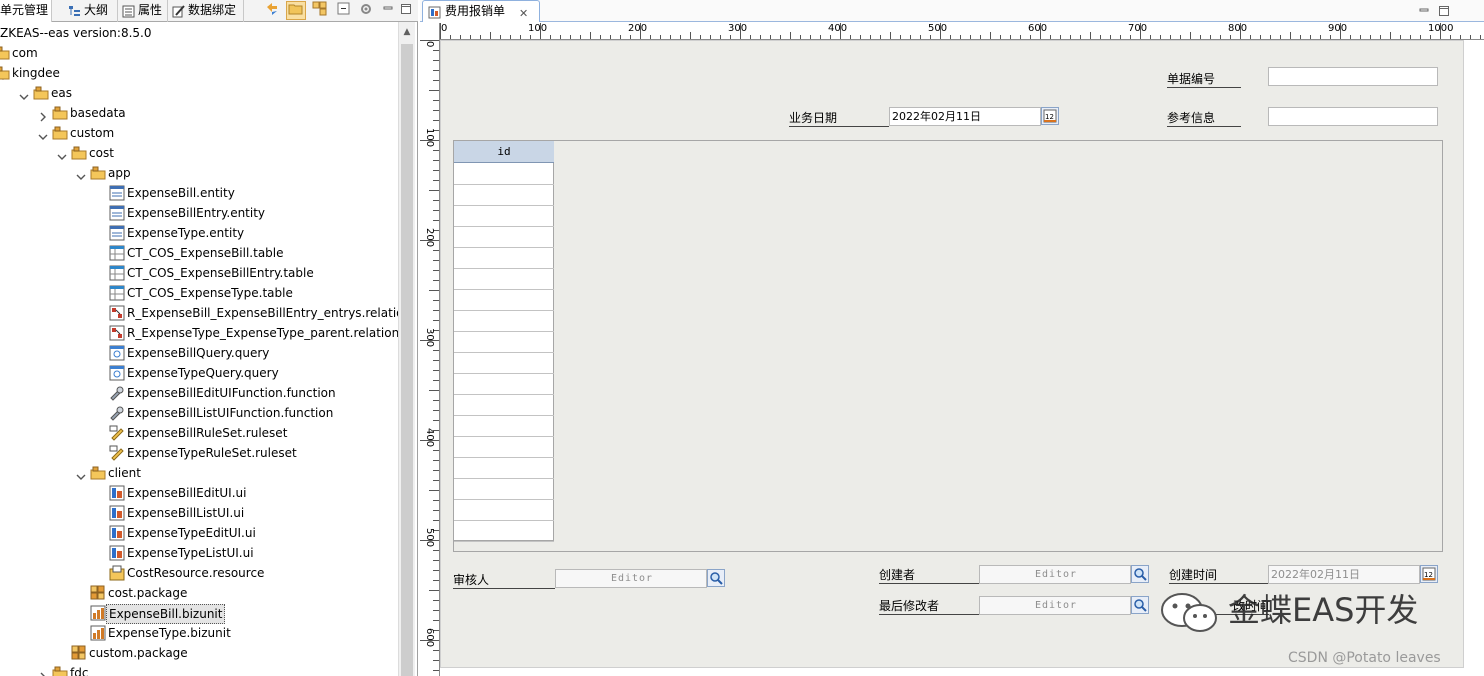 Image resolution: width=1484 pixels, height=676 pixels. What do you see at coordinates (199, 133) in the screenshot?
I see `tree-item: custom` at bounding box center [199, 133].